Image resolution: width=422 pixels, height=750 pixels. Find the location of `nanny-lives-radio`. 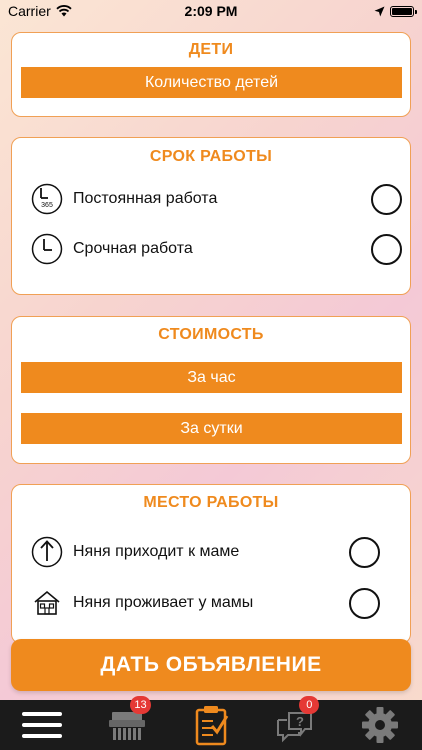

nanny-lives-radio is located at coordinates (364, 603).